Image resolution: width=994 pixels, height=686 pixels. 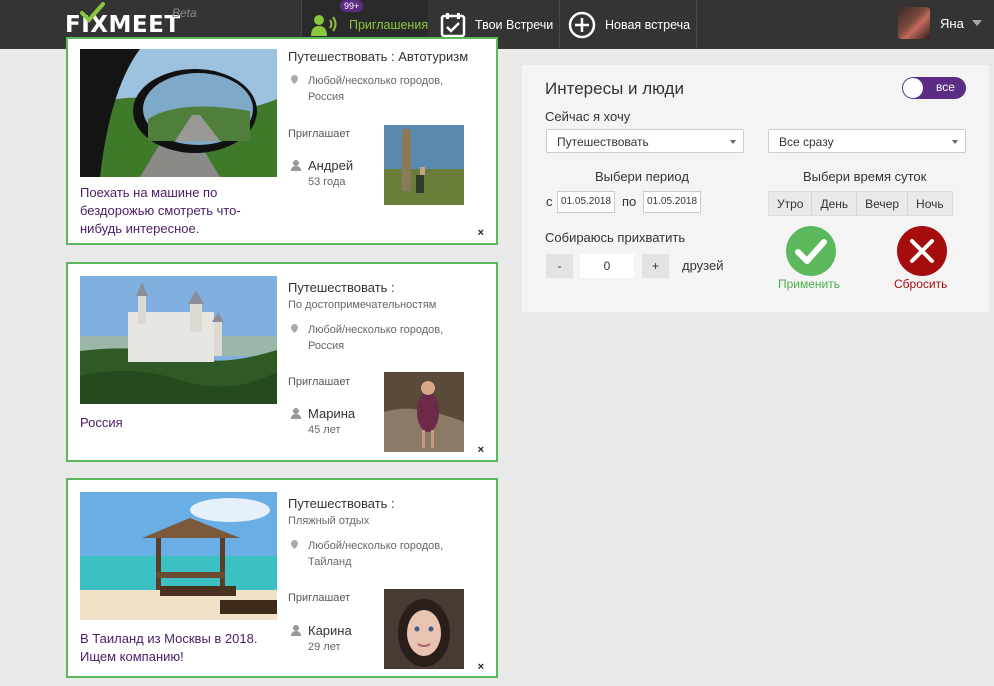 I want to click on nav-meetings-label: Твои Встречи, so click(x=514, y=24).